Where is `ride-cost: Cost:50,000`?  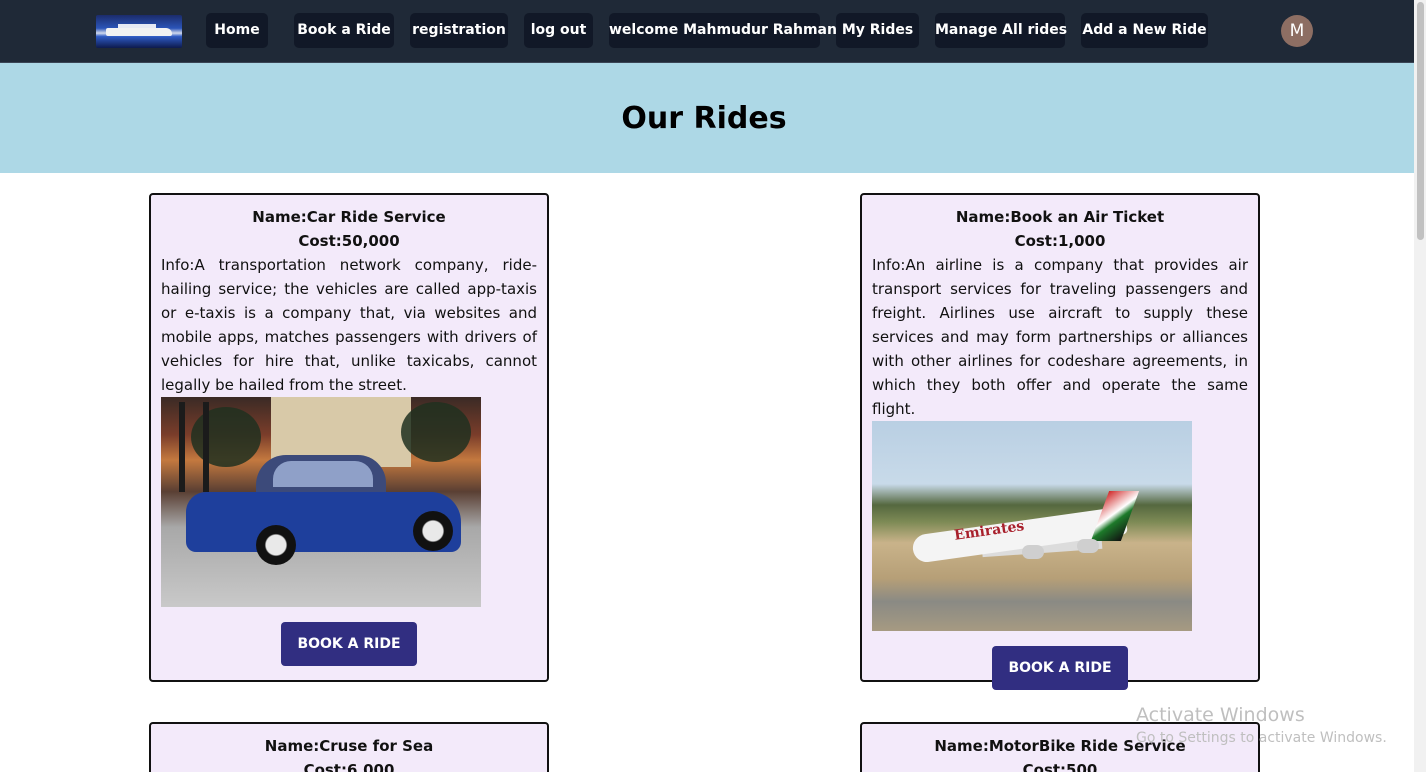
ride-cost: Cost:50,000 is located at coordinates (349, 241).